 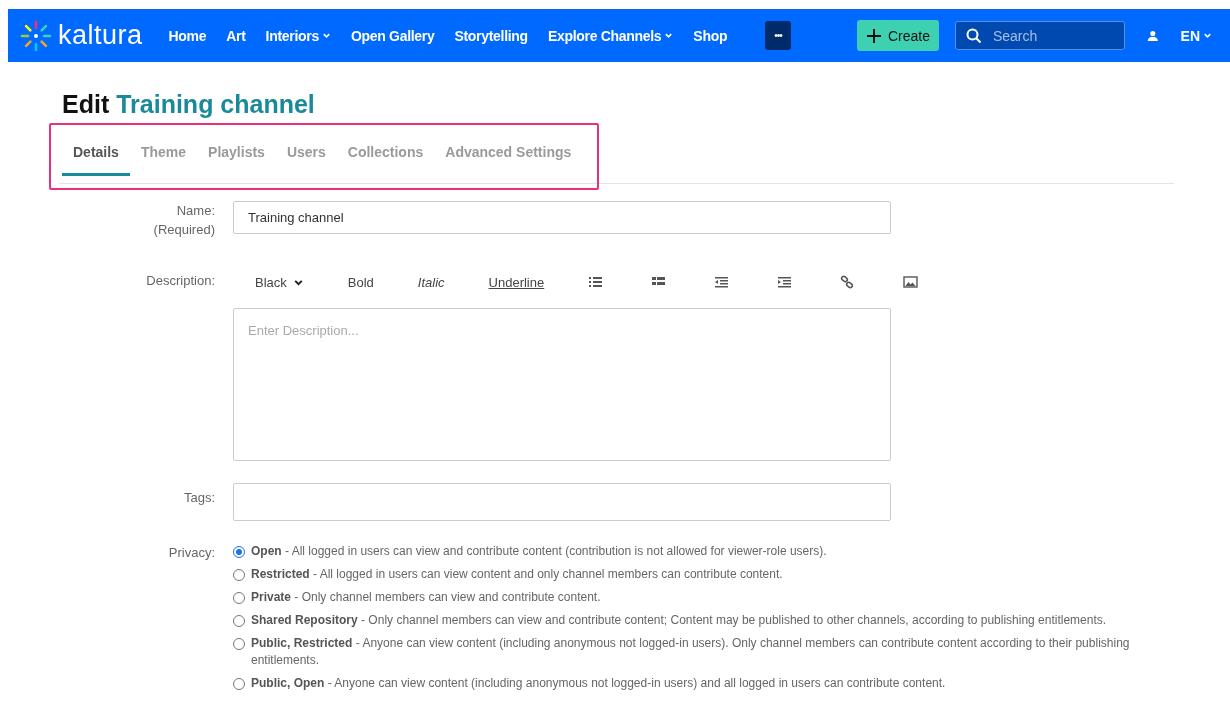 I want to click on format-button: Italic, so click(x=431, y=282).